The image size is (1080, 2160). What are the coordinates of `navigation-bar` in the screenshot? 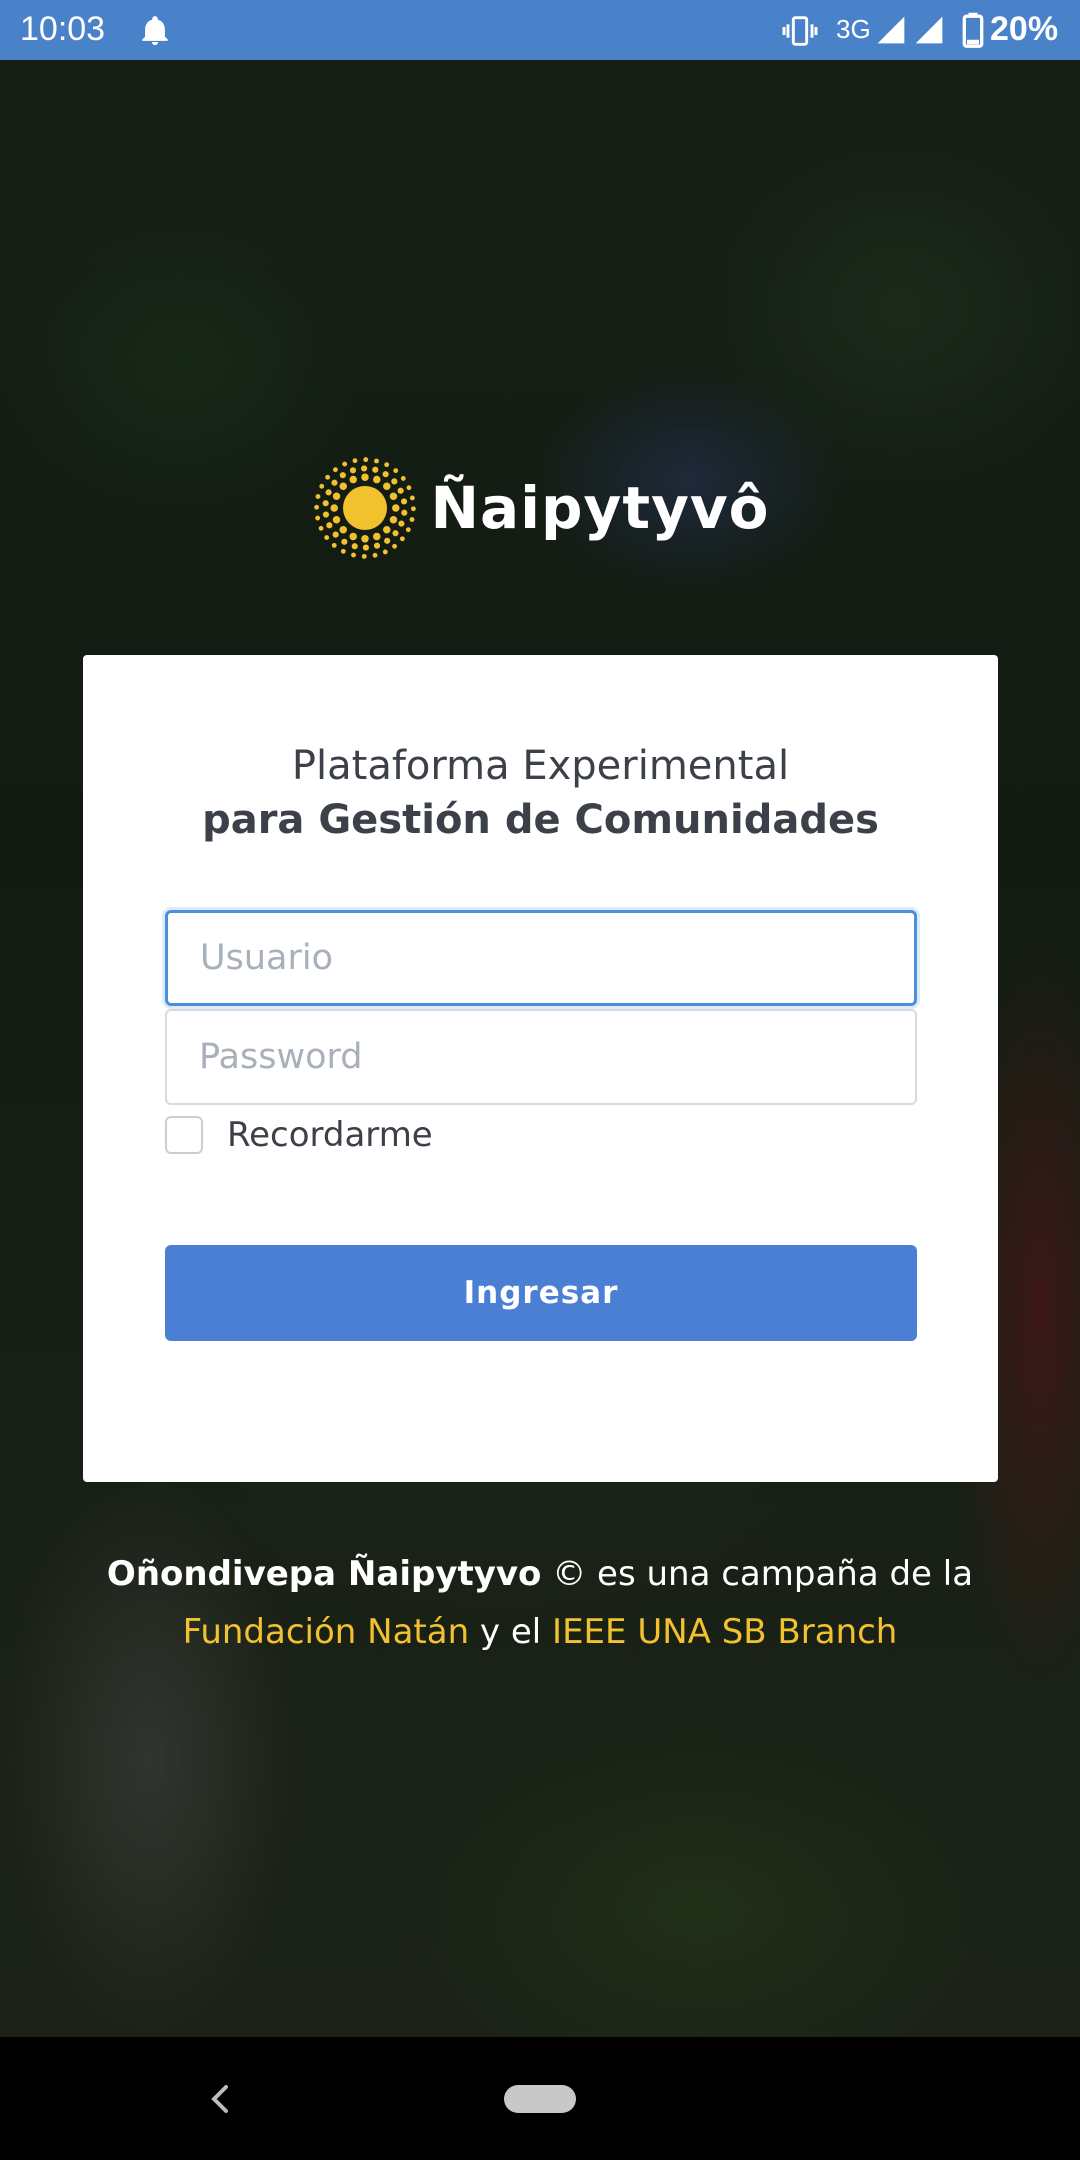 It's located at (540, 2098).